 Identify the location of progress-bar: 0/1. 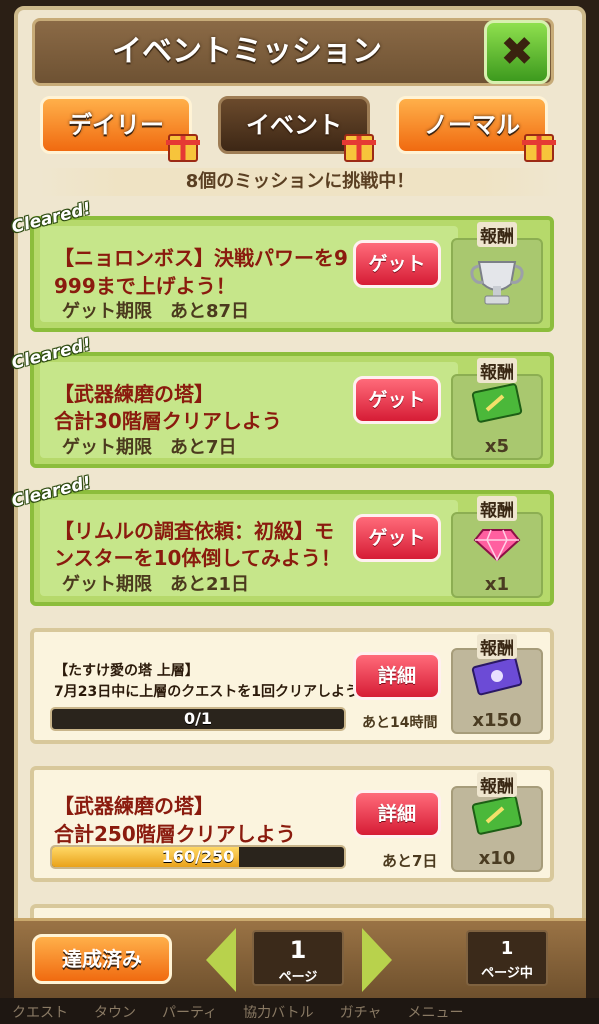
(198, 719).